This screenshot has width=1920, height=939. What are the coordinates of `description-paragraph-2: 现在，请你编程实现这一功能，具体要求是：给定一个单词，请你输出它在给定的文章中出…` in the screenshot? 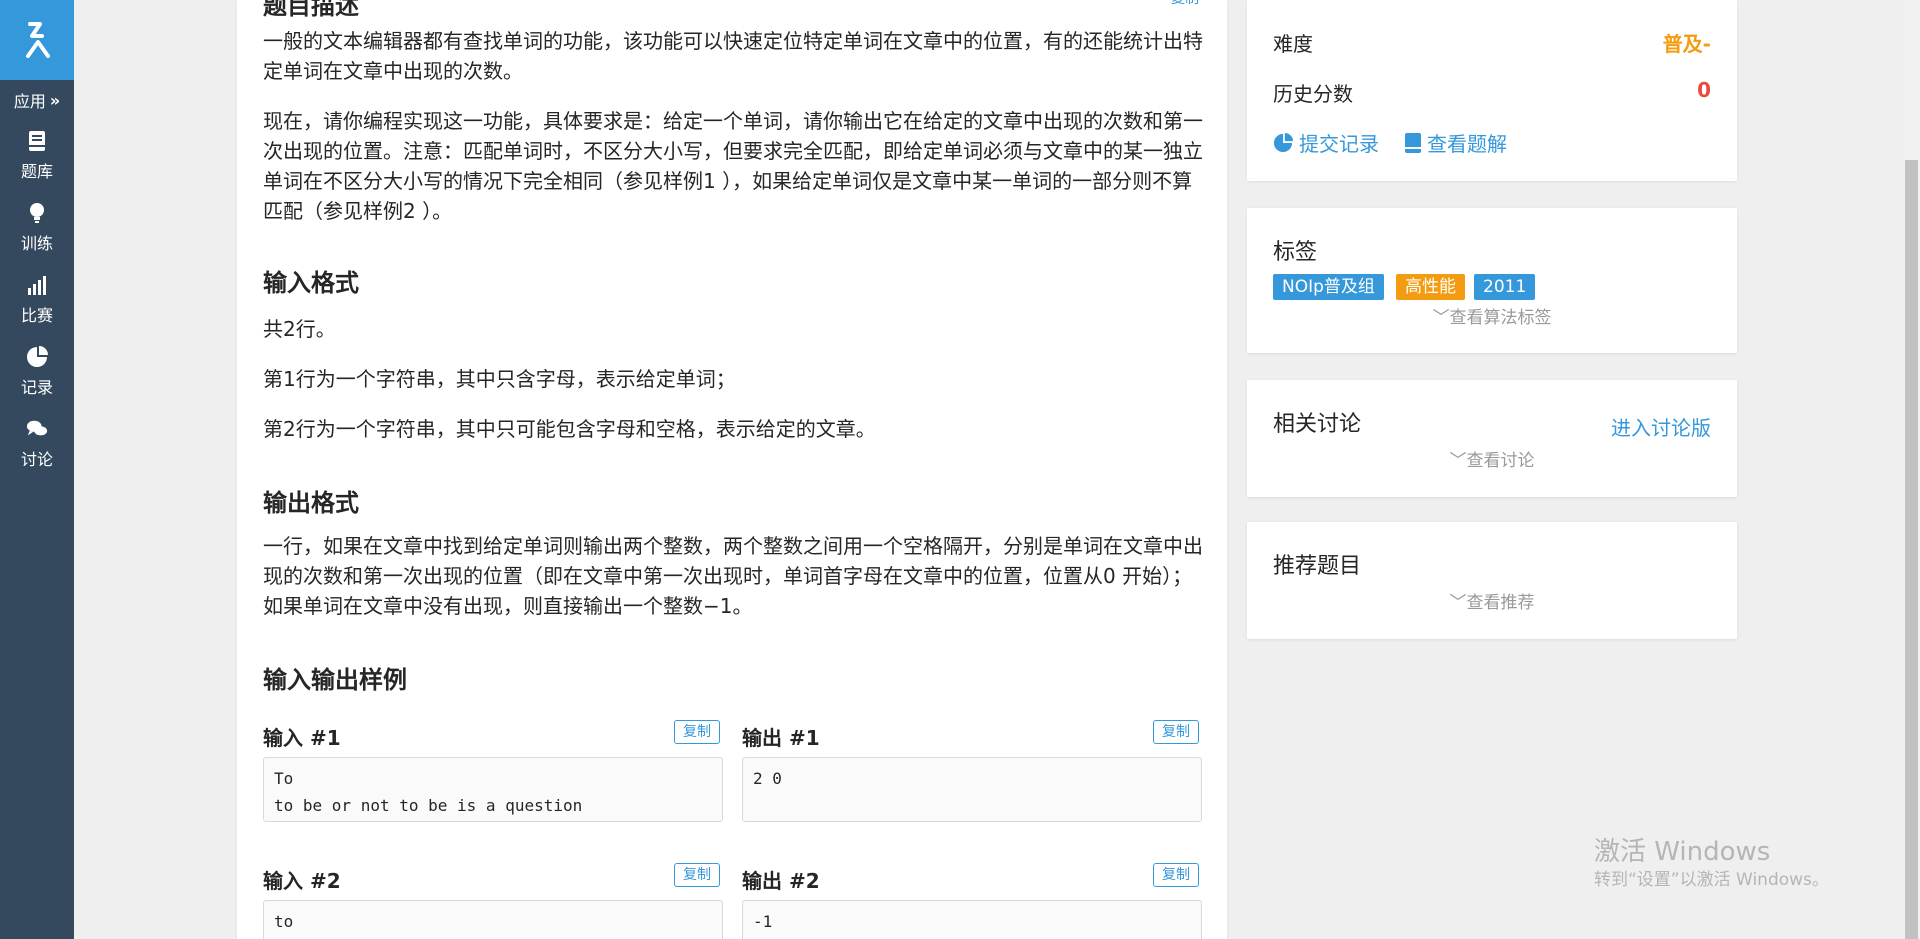 It's located at (733, 166).